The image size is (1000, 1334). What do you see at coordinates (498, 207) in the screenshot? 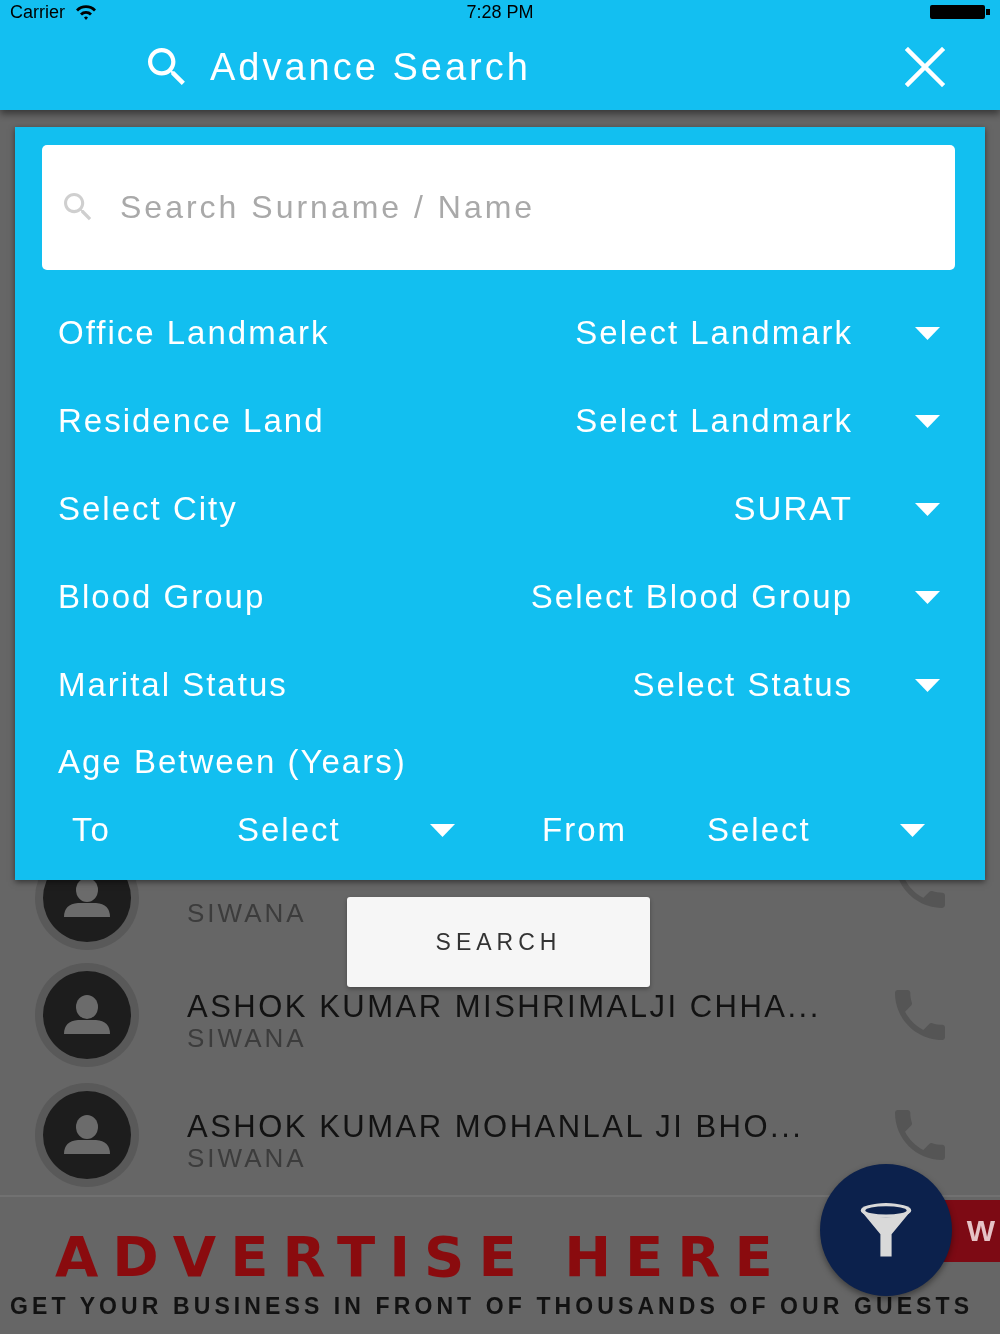
I see `search-field: Search Surname / Name` at bounding box center [498, 207].